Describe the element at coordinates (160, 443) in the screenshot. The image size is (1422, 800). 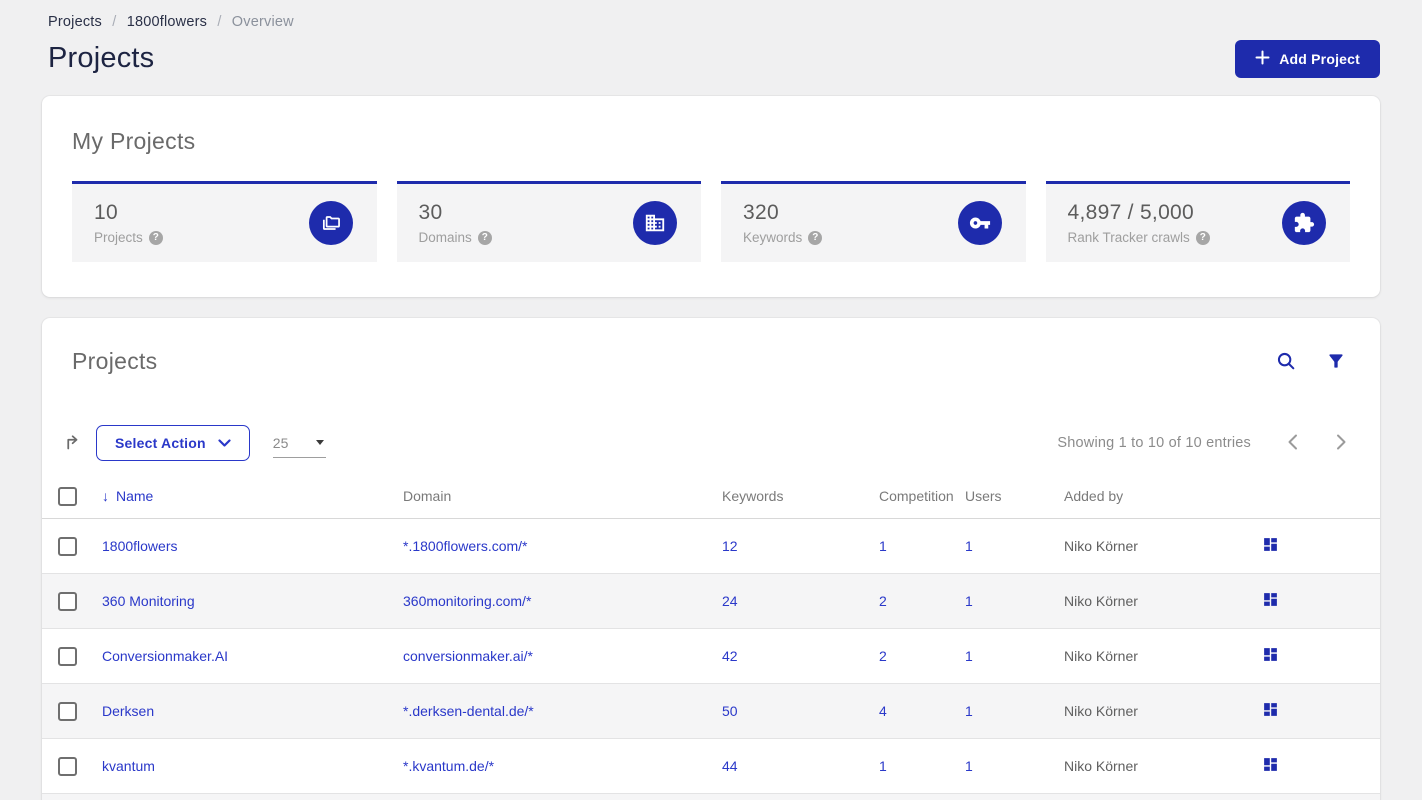
I see `select-action-label: Select Action` at that location.